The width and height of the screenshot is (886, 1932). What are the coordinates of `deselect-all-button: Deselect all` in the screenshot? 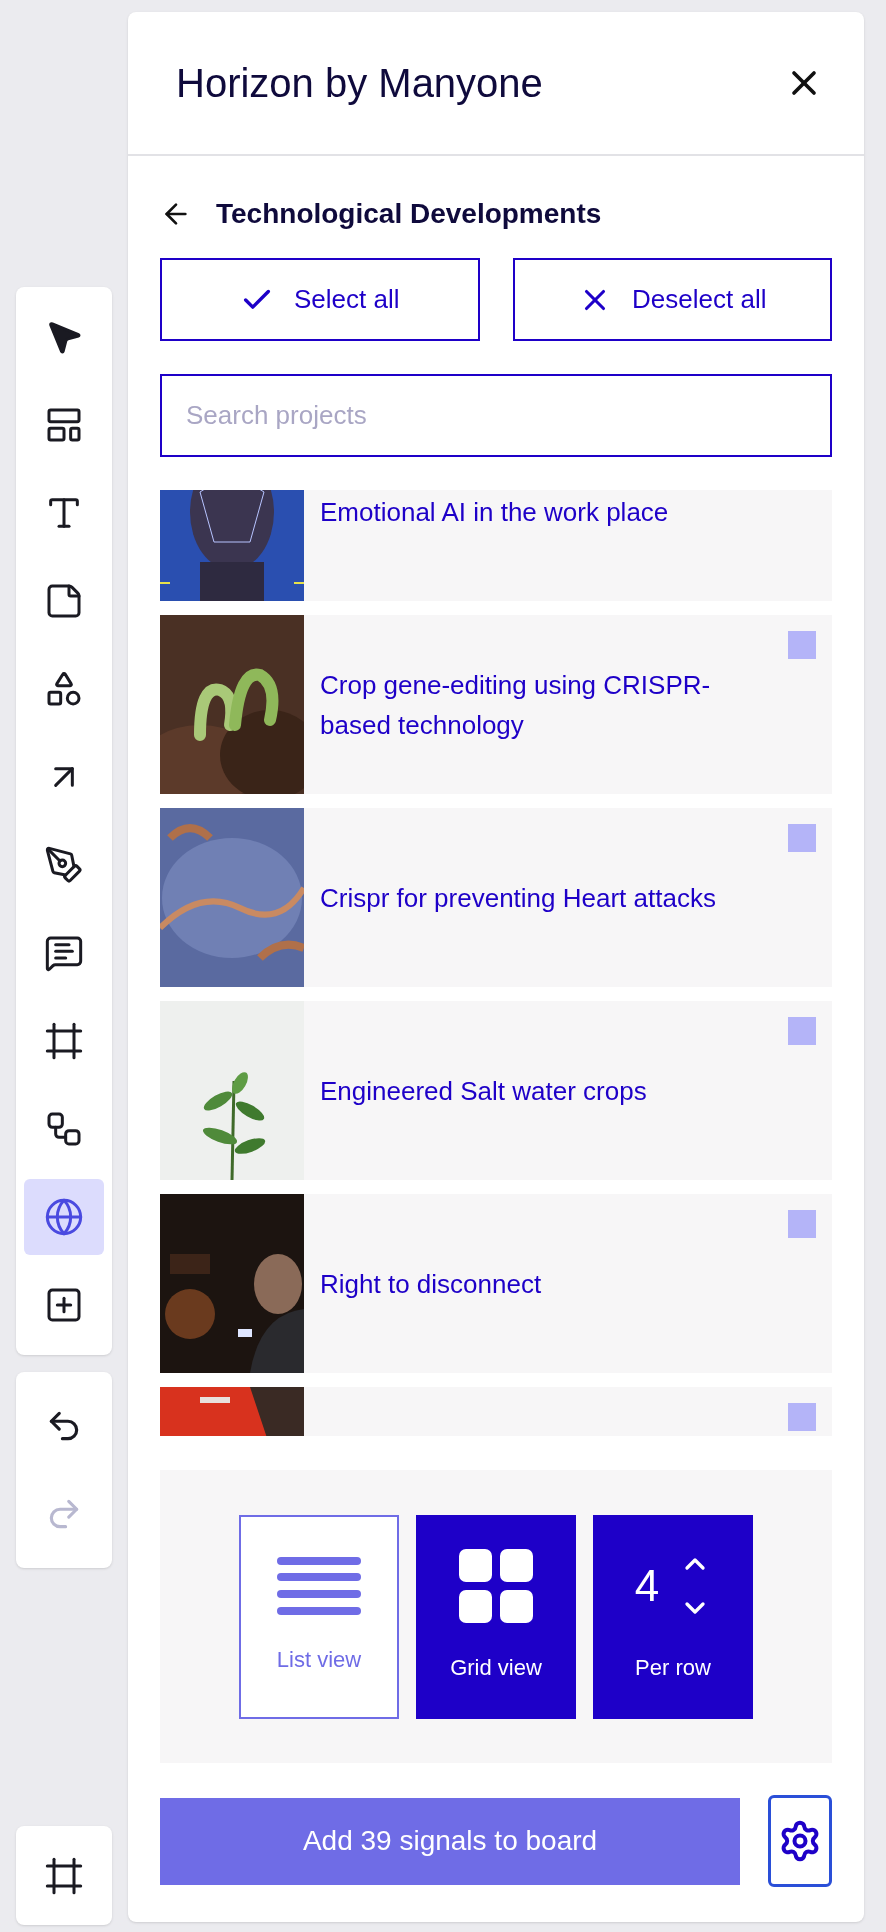 It's located at (672, 299).